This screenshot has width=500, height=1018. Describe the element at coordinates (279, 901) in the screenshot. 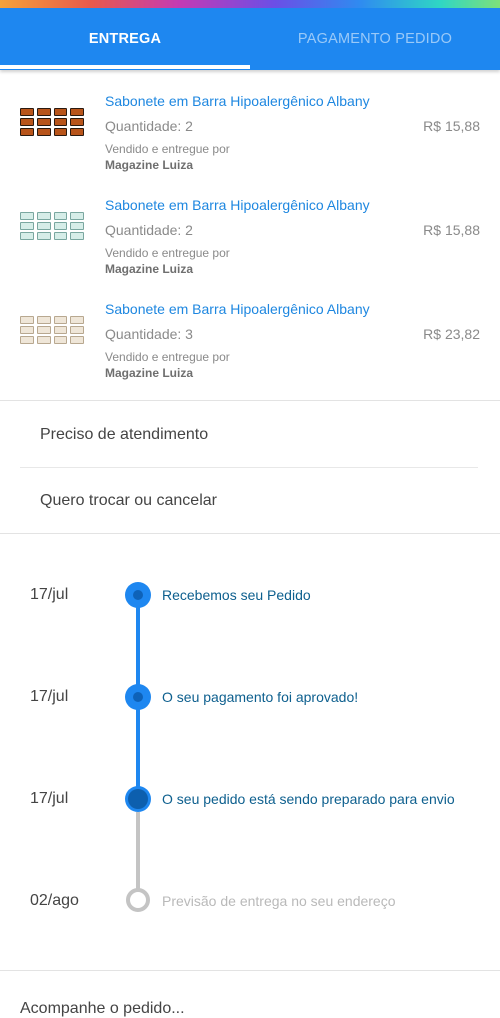

I see `timeline-text: Previsão de entrega no seu endereço` at that location.